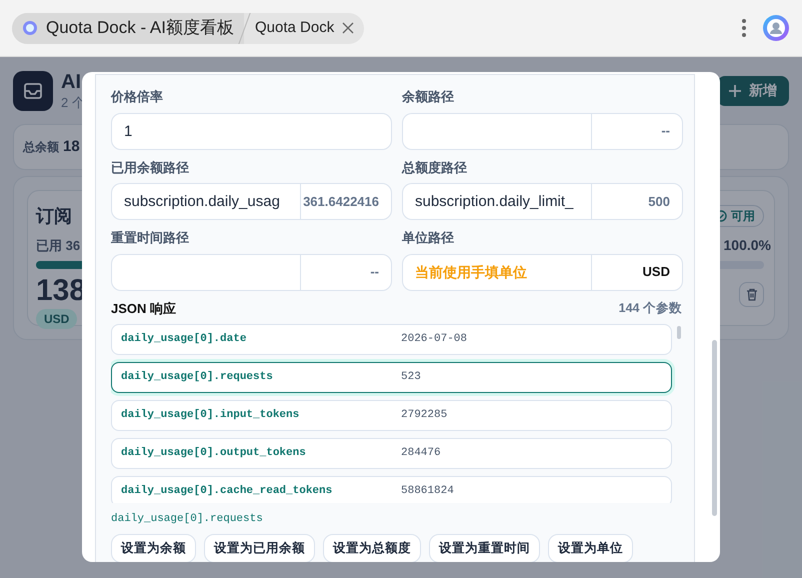 This screenshot has height=578, width=802. Describe the element at coordinates (57, 319) in the screenshot. I see `unit-badge: USD` at that location.